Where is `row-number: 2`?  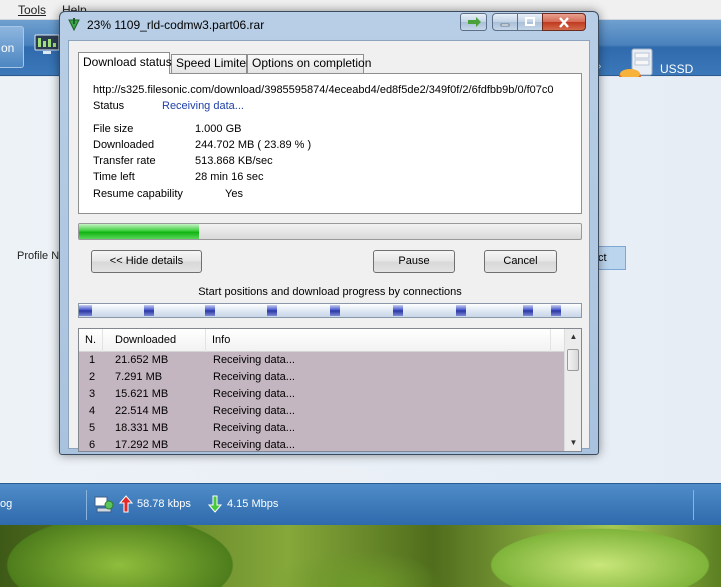
row-number: 2 is located at coordinates (92, 377).